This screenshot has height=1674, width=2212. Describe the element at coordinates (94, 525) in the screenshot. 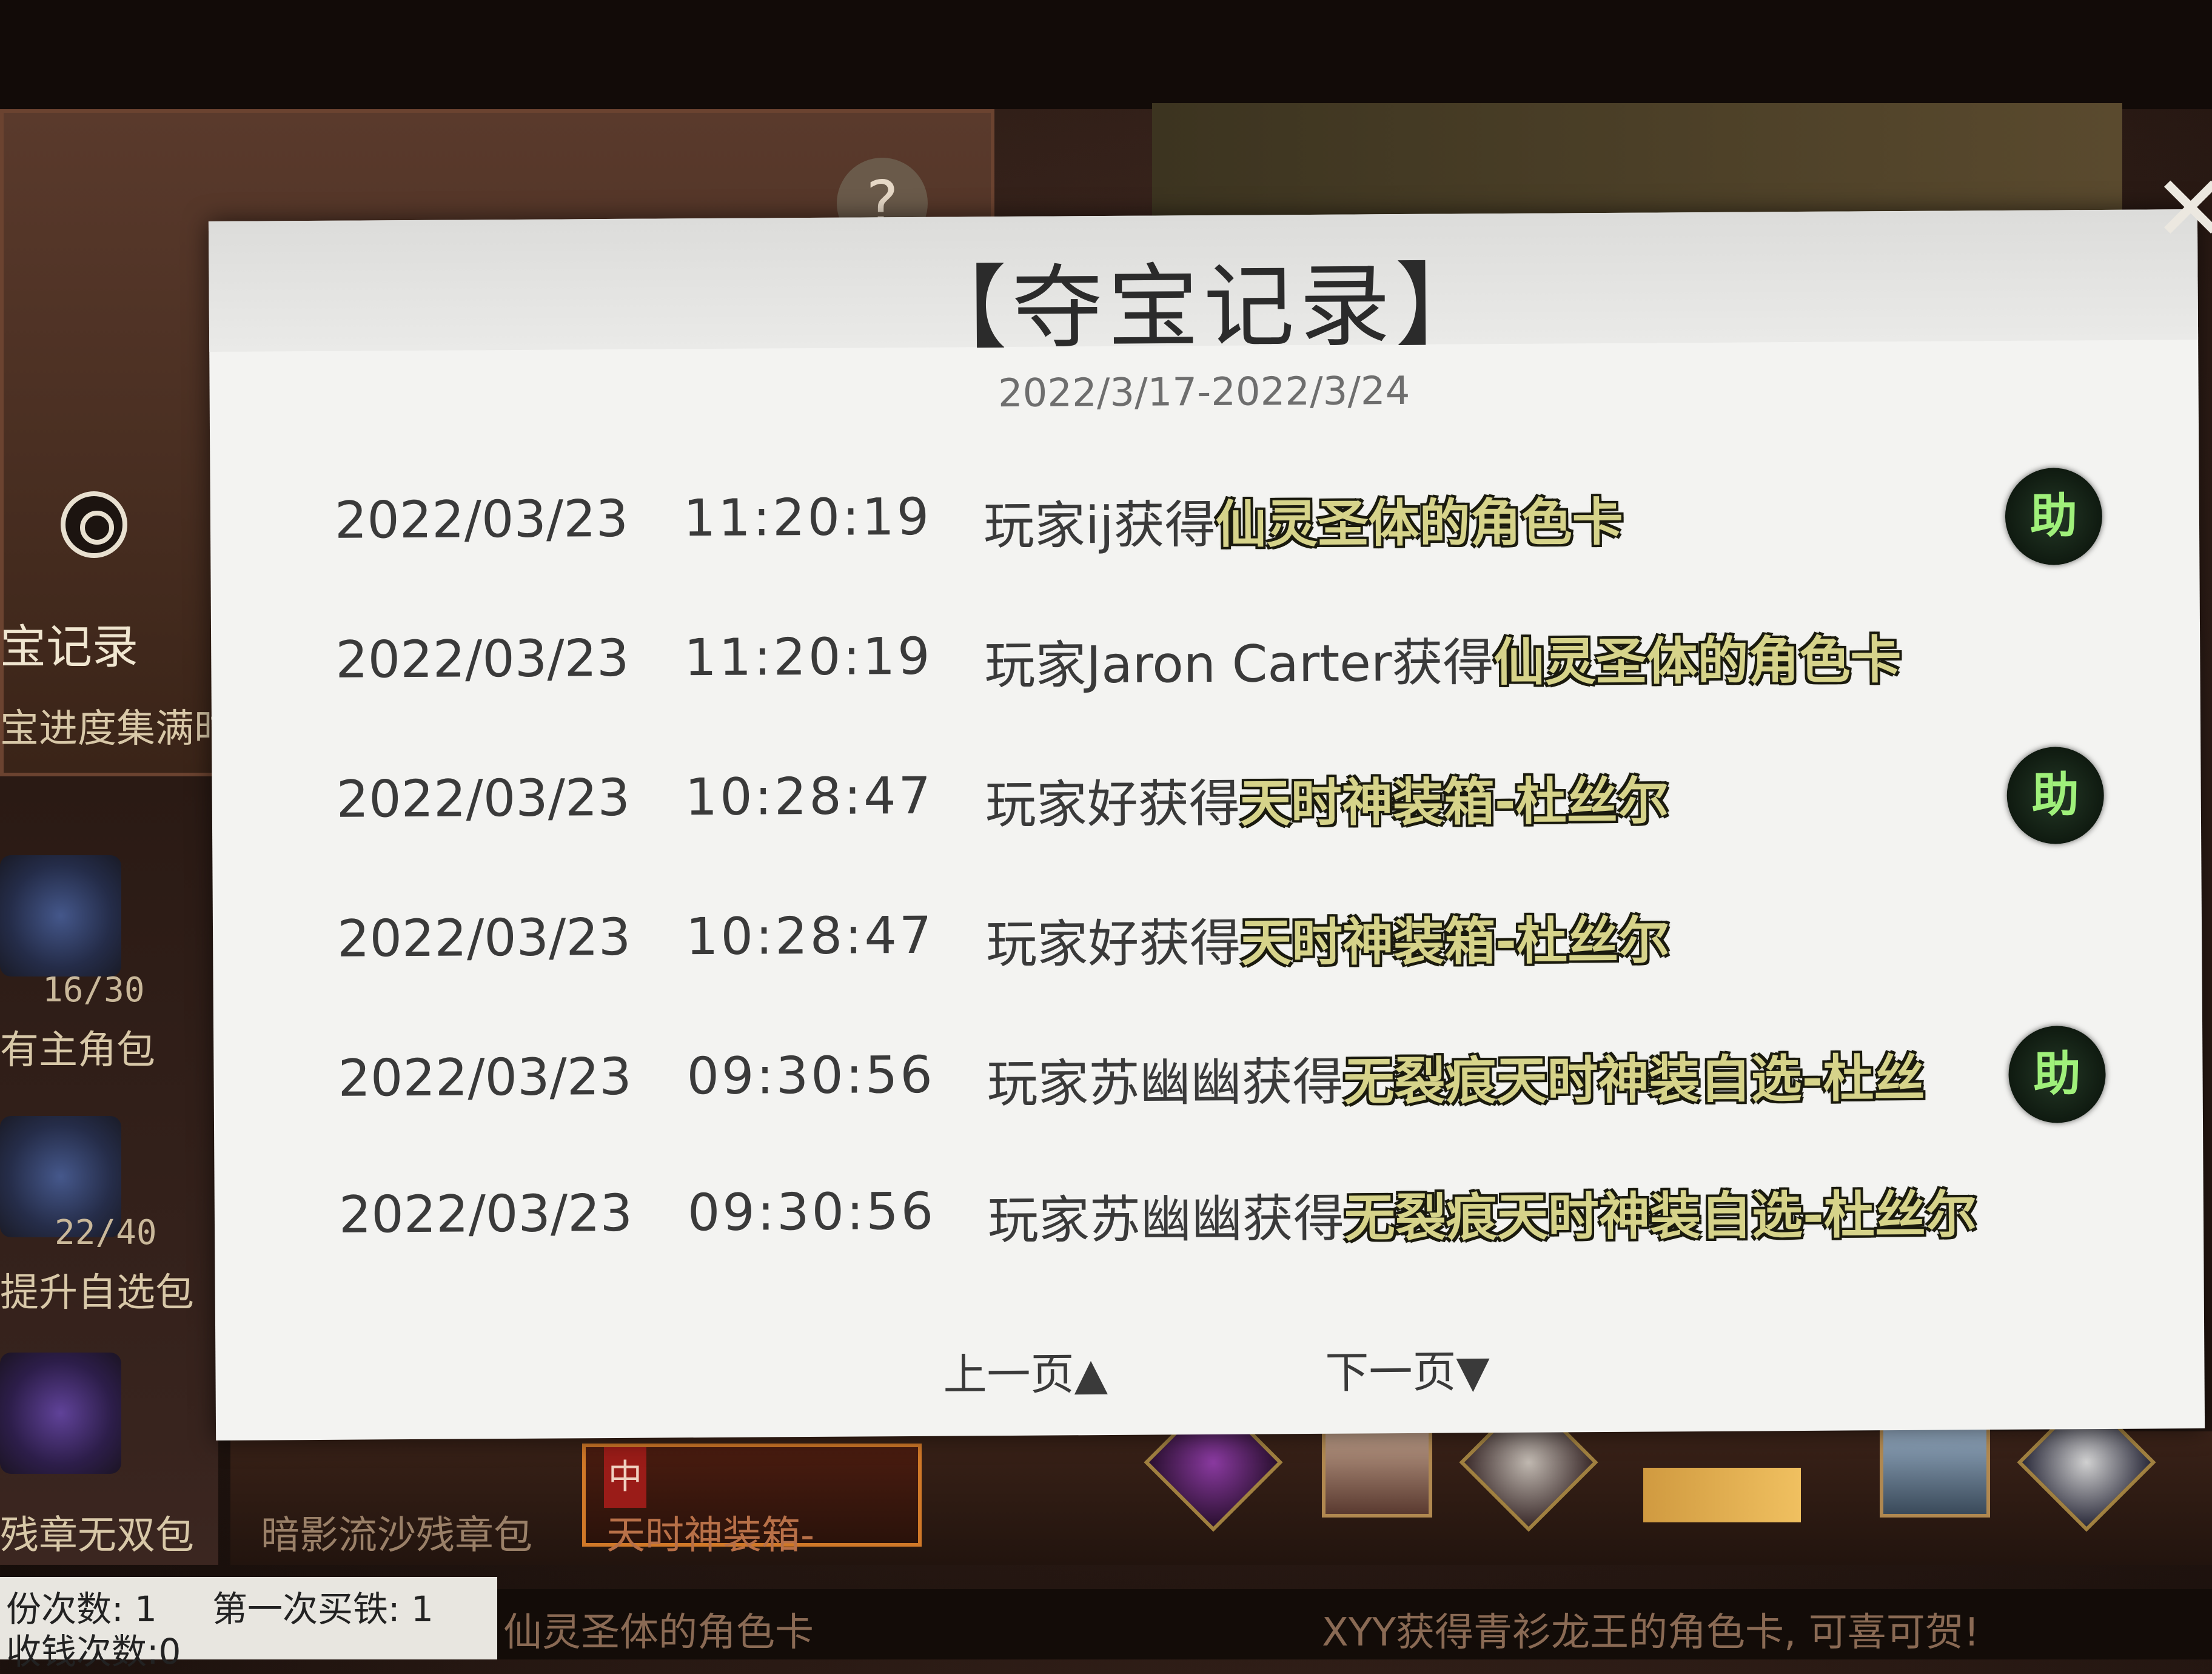

I see `magnifier-icon` at that location.